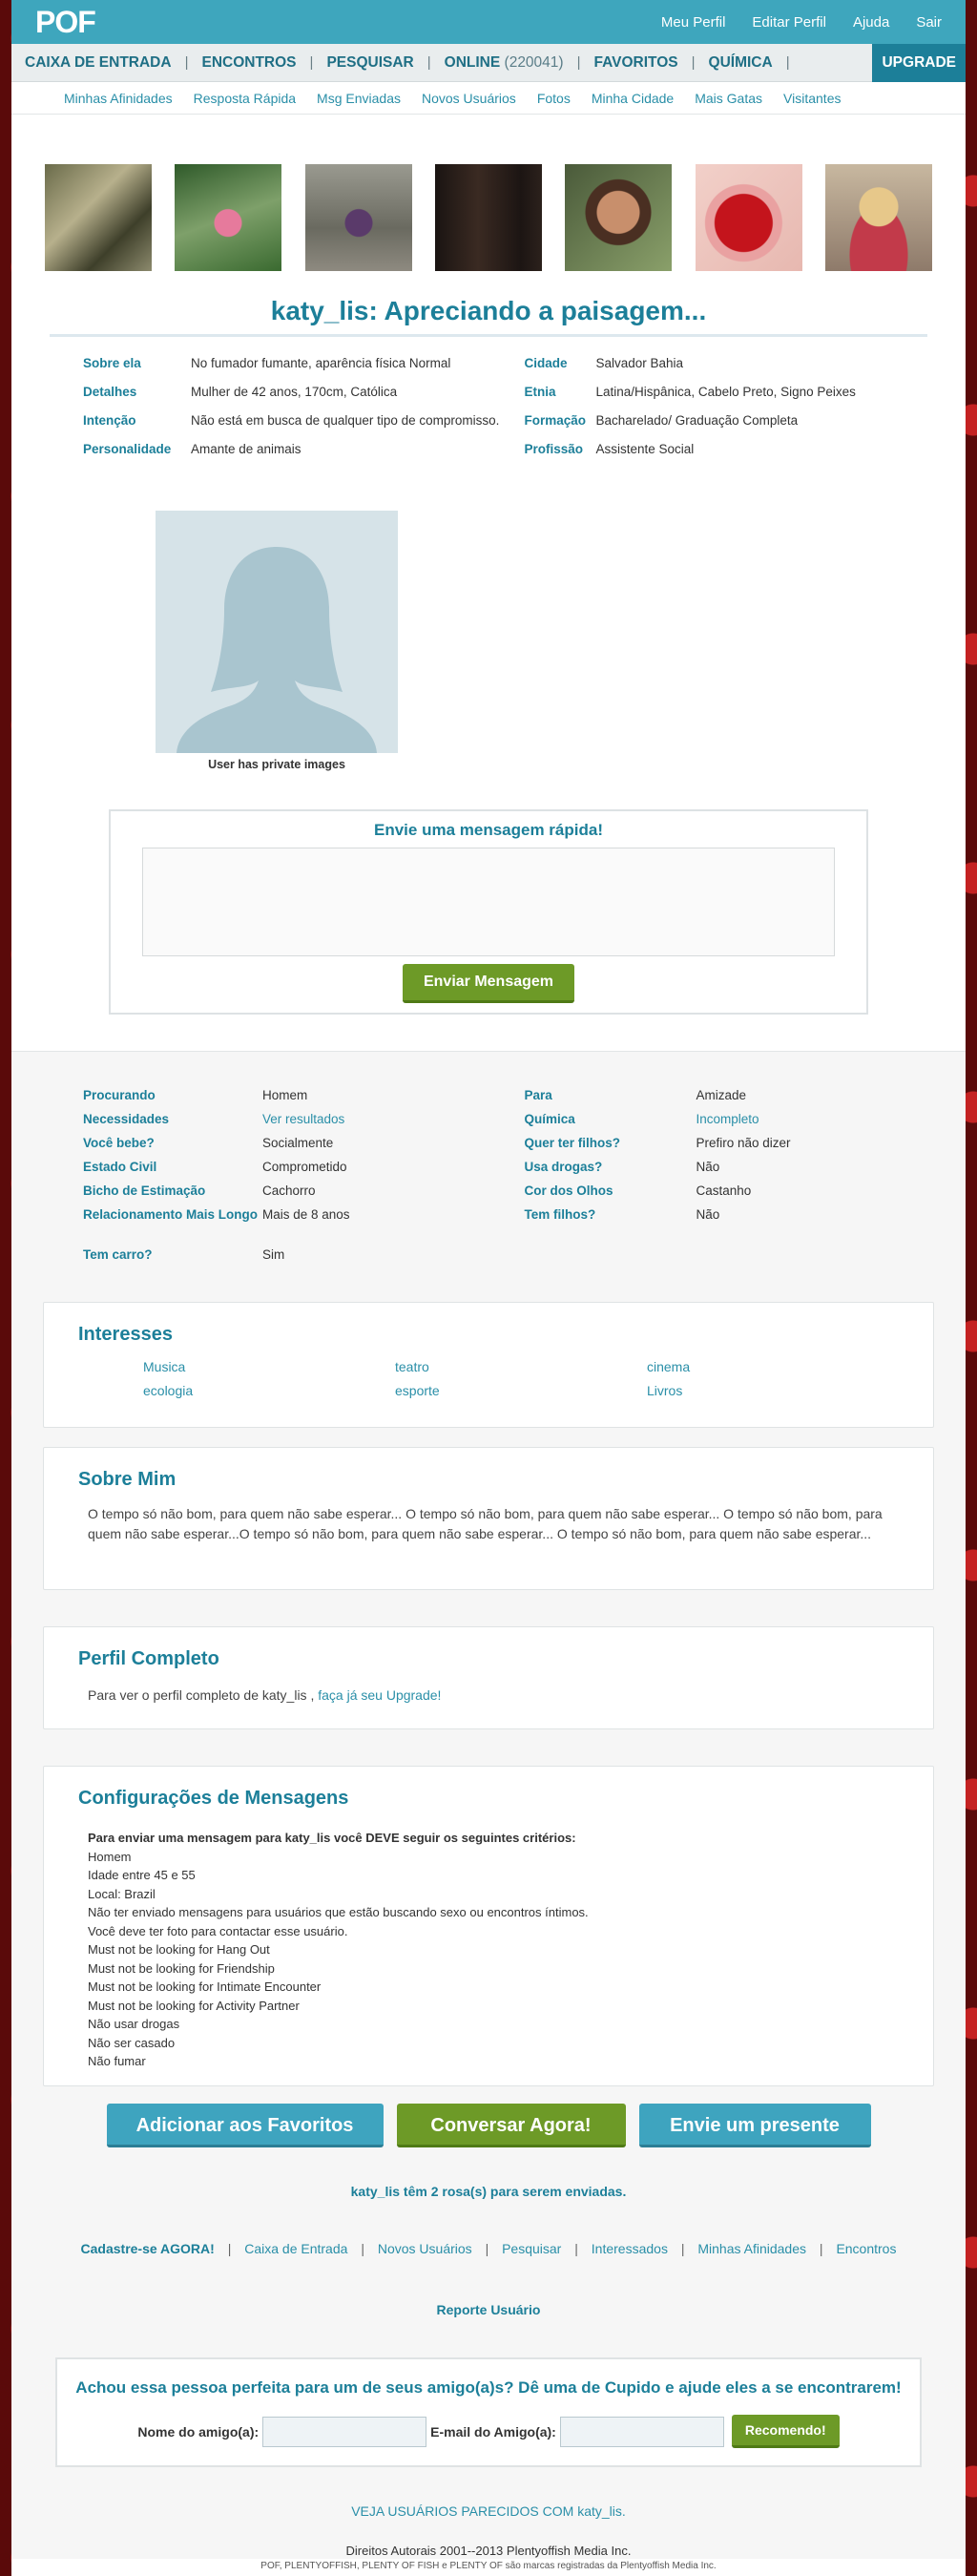 Image resolution: width=977 pixels, height=2576 pixels. Describe the element at coordinates (488, 902) in the screenshot. I see `quick-message-textarea` at that location.